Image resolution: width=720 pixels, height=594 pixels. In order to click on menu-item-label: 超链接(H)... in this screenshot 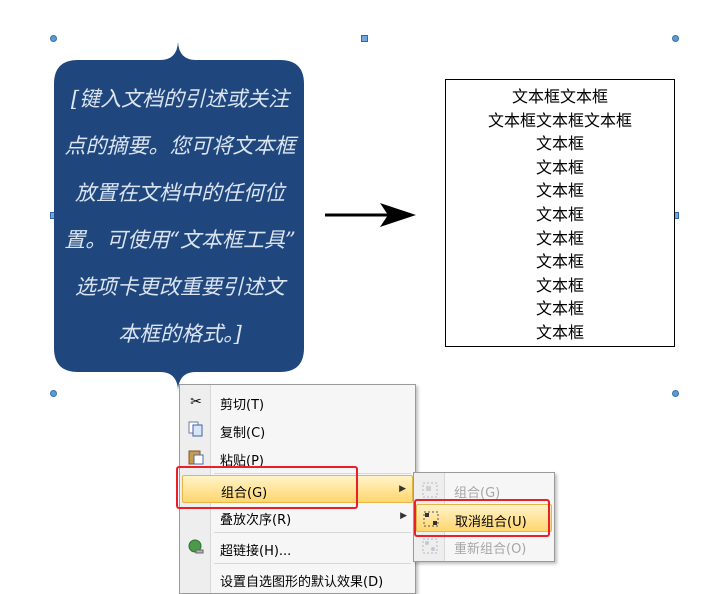, I will do `click(256, 551)`.